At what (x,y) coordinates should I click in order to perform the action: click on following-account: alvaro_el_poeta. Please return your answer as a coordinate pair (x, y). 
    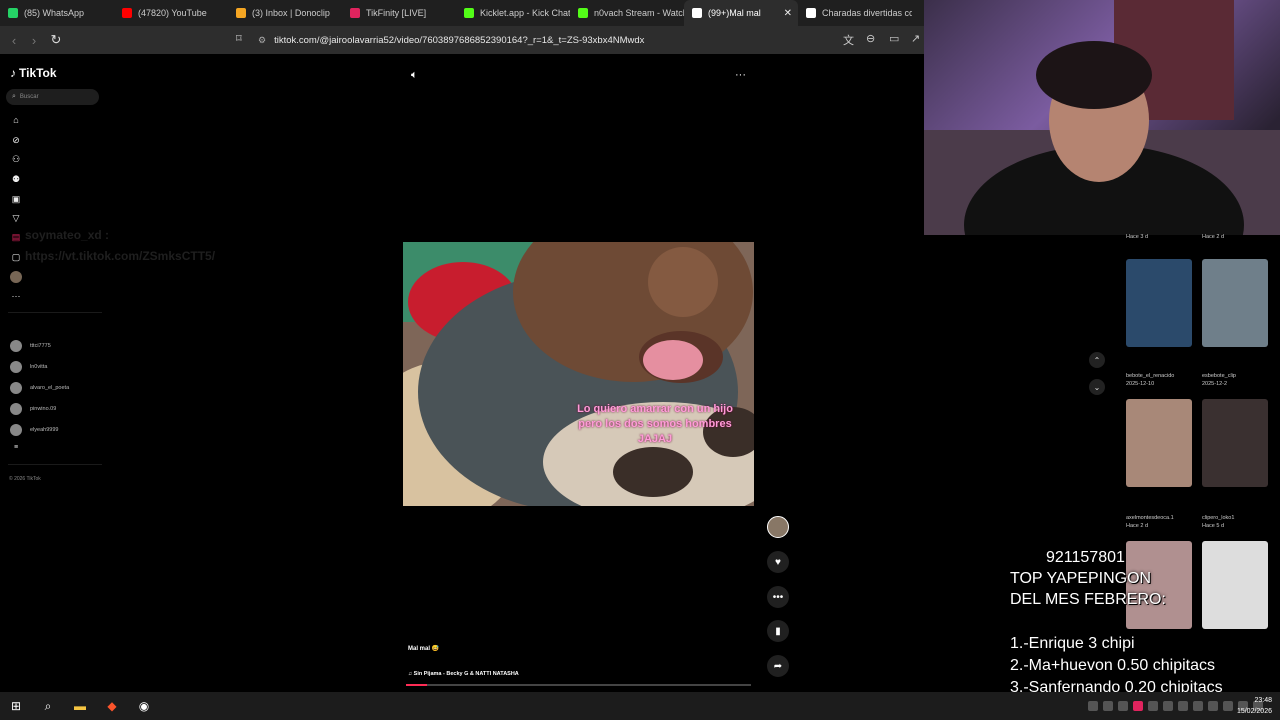
    Looking at the image, I should click on (39, 388).